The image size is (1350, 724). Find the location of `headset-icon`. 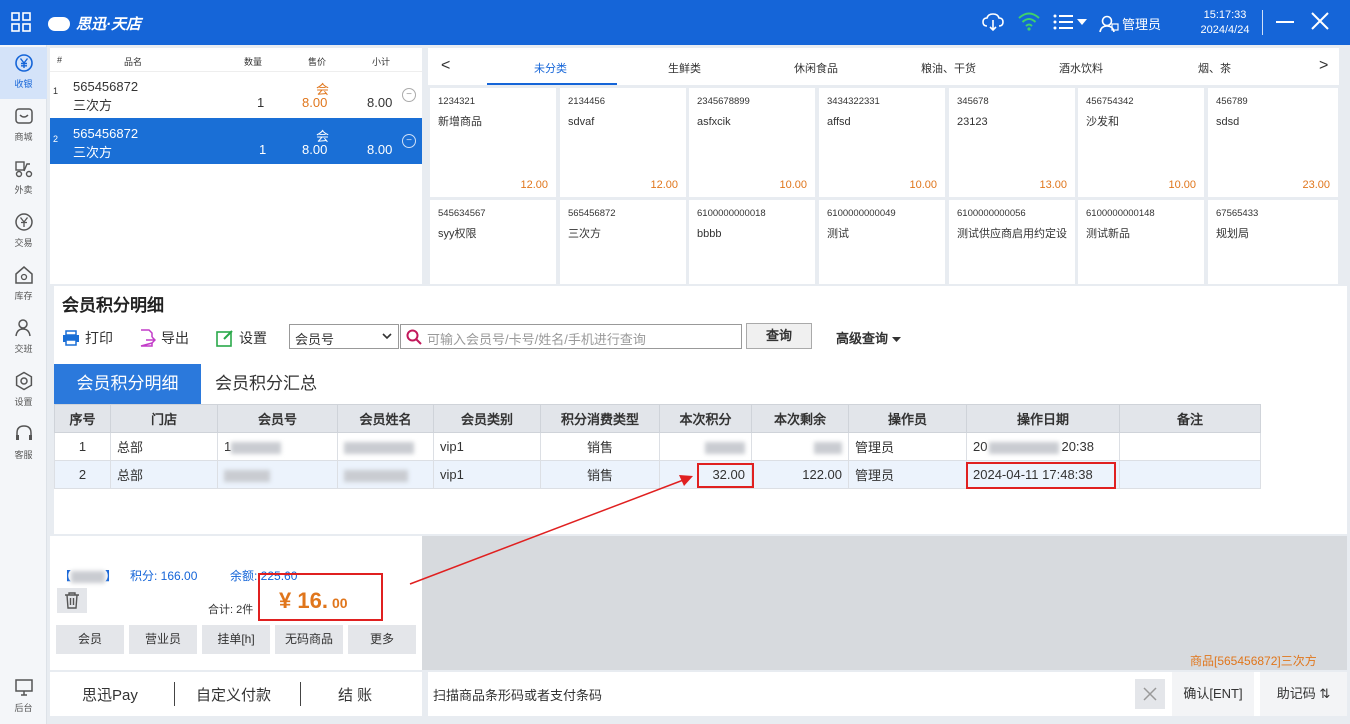

headset-icon is located at coordinates (23, 432).